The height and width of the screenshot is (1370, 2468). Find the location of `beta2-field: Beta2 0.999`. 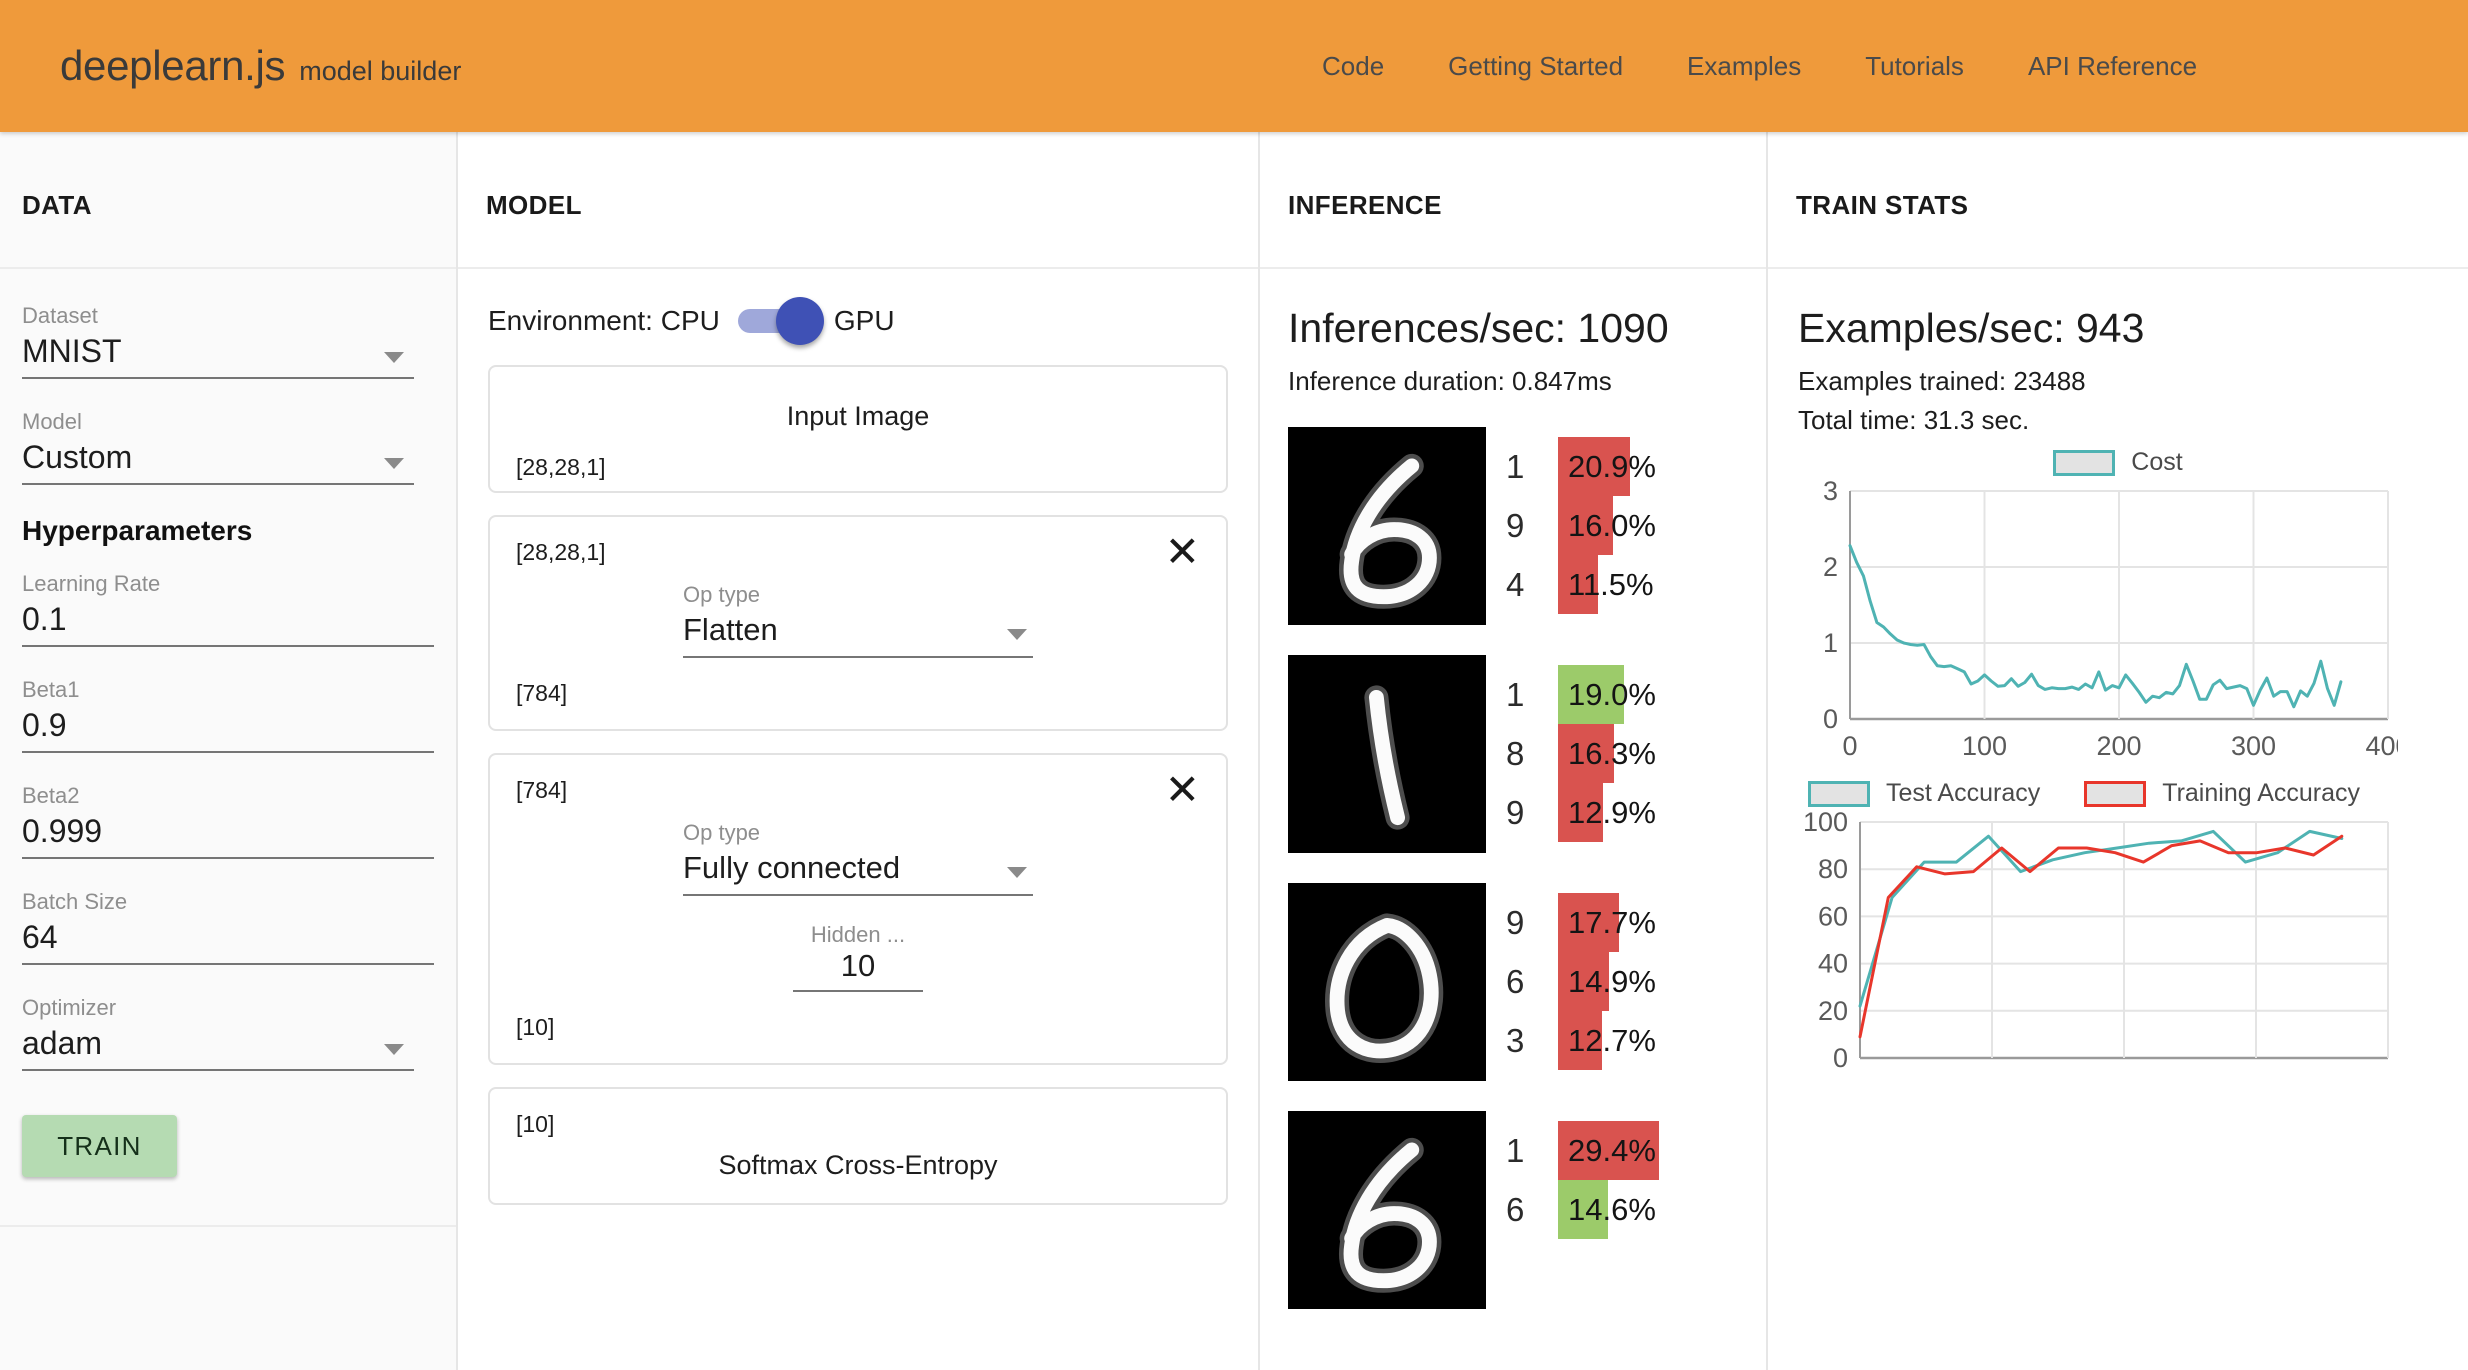

beta2-field: Beta2 0.999 is located at coordinates (228, 821).